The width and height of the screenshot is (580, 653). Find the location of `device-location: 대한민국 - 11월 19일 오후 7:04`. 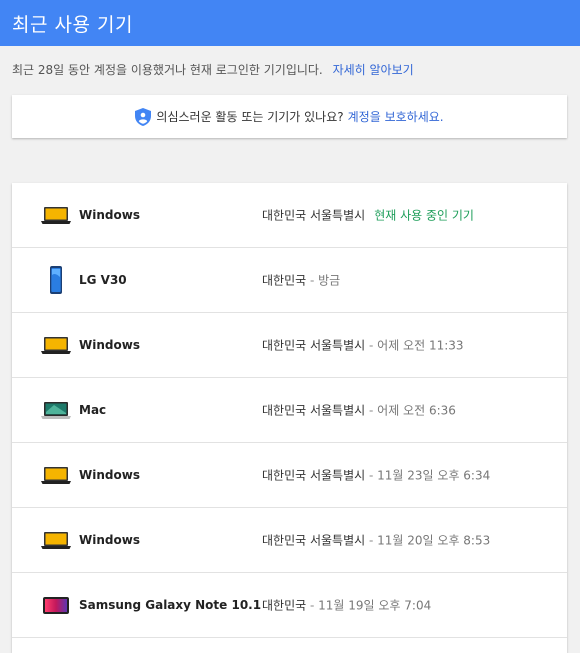

device-location: 대한민국 - 11월 19일 오후 7:04 is located at coordinates (346, 605).